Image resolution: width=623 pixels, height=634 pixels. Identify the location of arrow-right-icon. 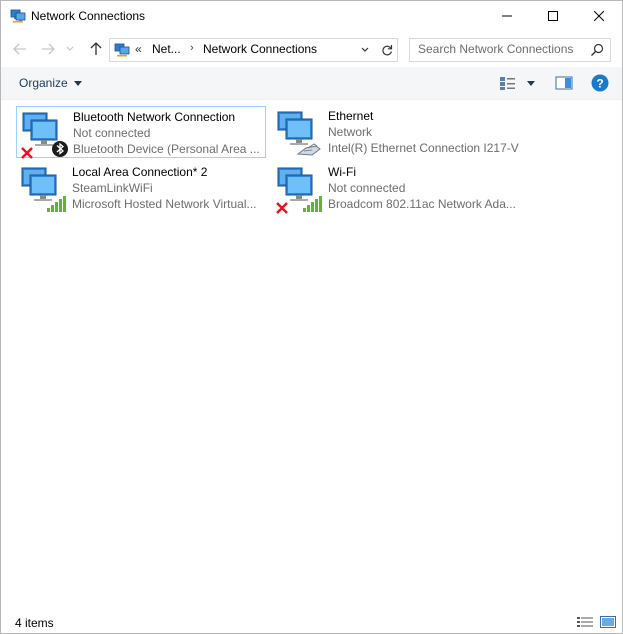
(48, 49).